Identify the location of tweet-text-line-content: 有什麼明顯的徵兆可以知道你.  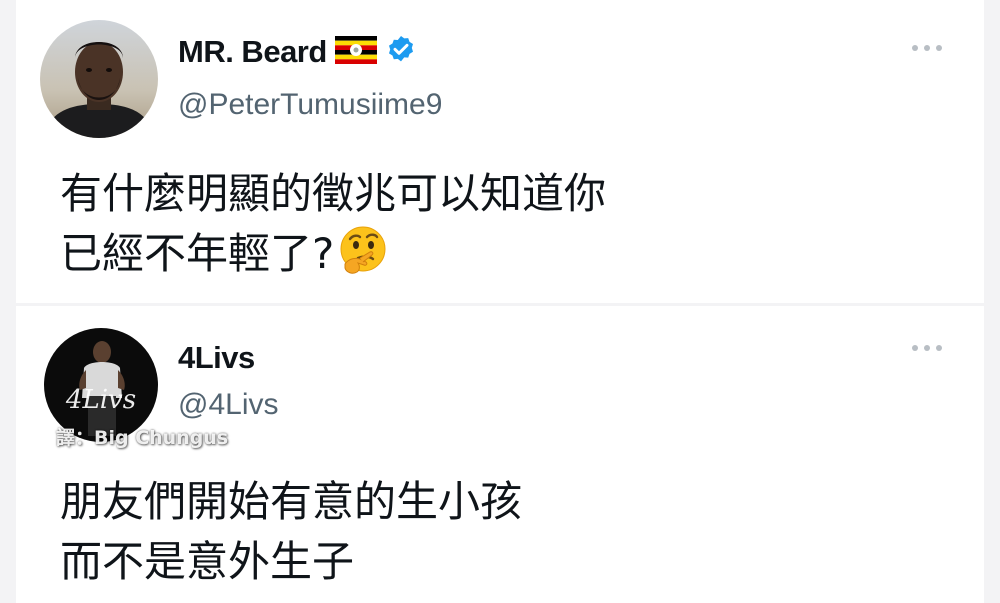
(333, 193).